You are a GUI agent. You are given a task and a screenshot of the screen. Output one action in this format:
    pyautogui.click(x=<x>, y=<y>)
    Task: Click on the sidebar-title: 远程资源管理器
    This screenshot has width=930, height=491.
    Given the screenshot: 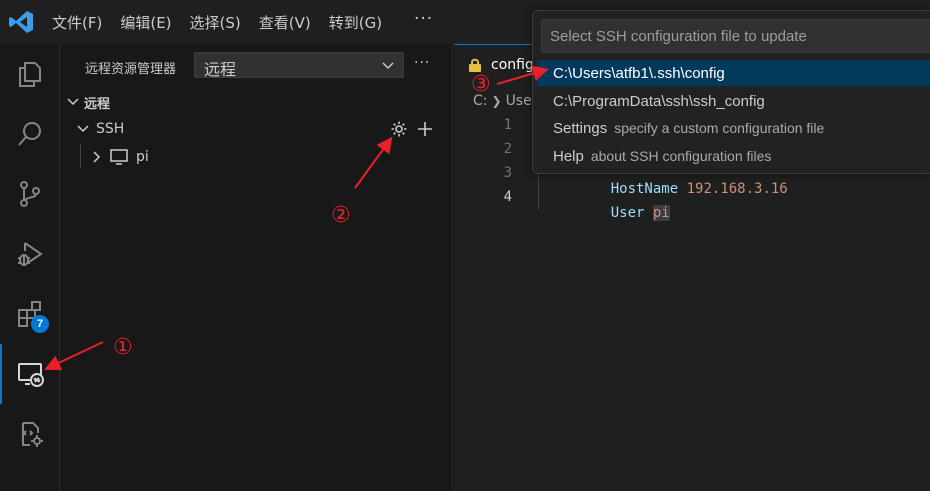 What is the action you would take?
    pyautogui.click(x=131, y=69)
    